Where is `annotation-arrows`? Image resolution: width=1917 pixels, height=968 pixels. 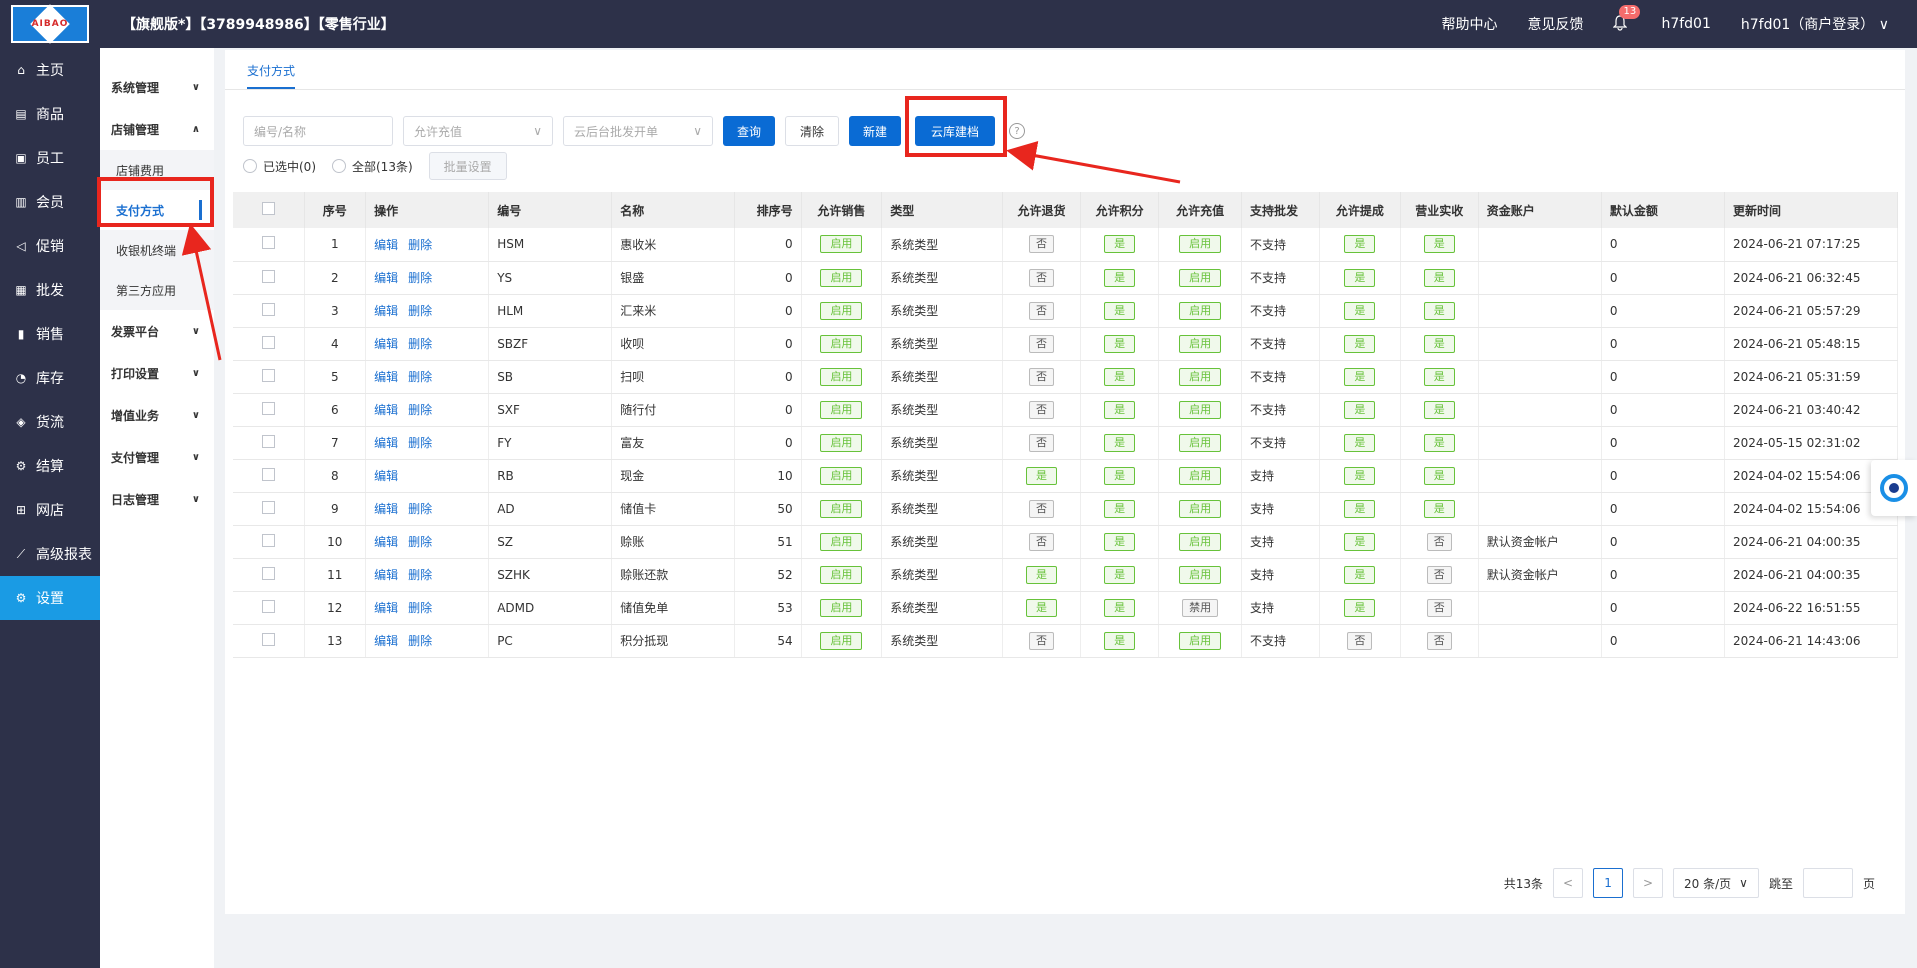 annotation-arrows is located at coordinates (681, 250).